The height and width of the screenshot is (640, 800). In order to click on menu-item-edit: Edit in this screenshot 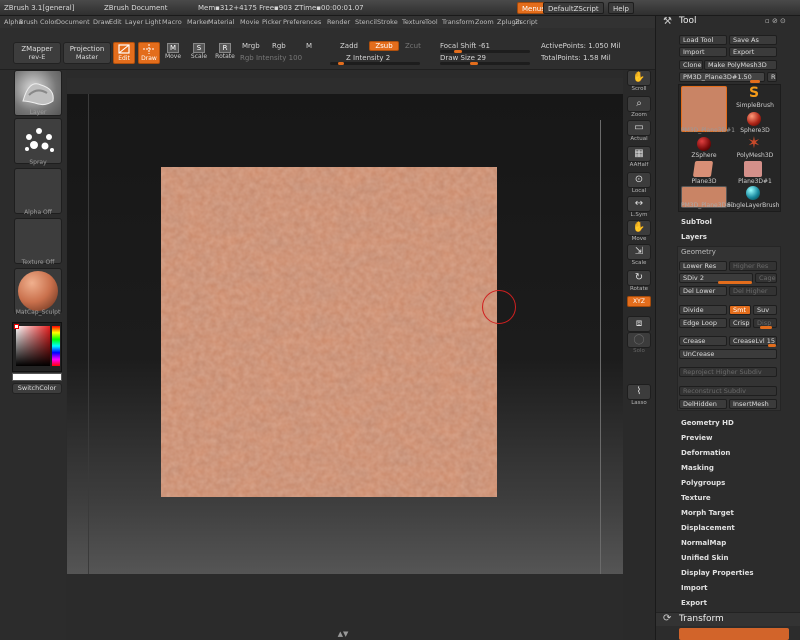, I will do `click(115, 22)`.